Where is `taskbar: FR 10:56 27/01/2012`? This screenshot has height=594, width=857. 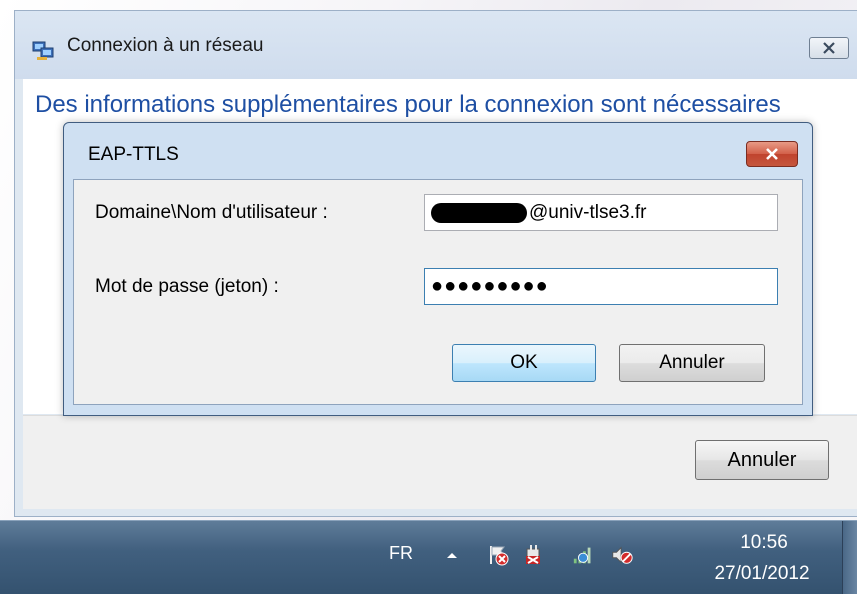
taskbar: FR 10:56 27/01/2012 is located at coordinates (428, 557).